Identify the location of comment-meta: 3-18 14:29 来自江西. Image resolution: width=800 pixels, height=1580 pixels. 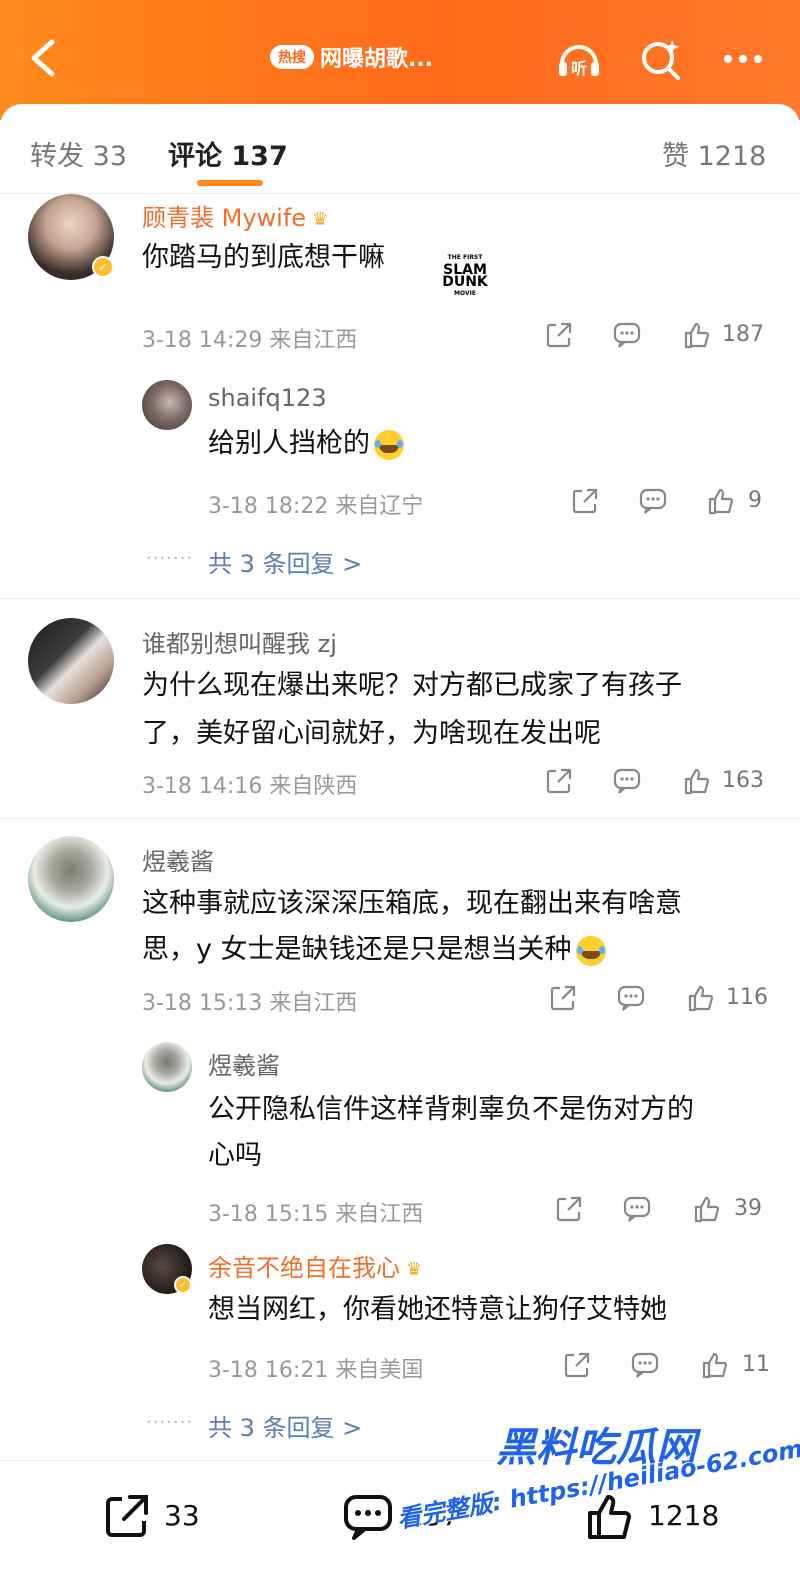
(250, 340).